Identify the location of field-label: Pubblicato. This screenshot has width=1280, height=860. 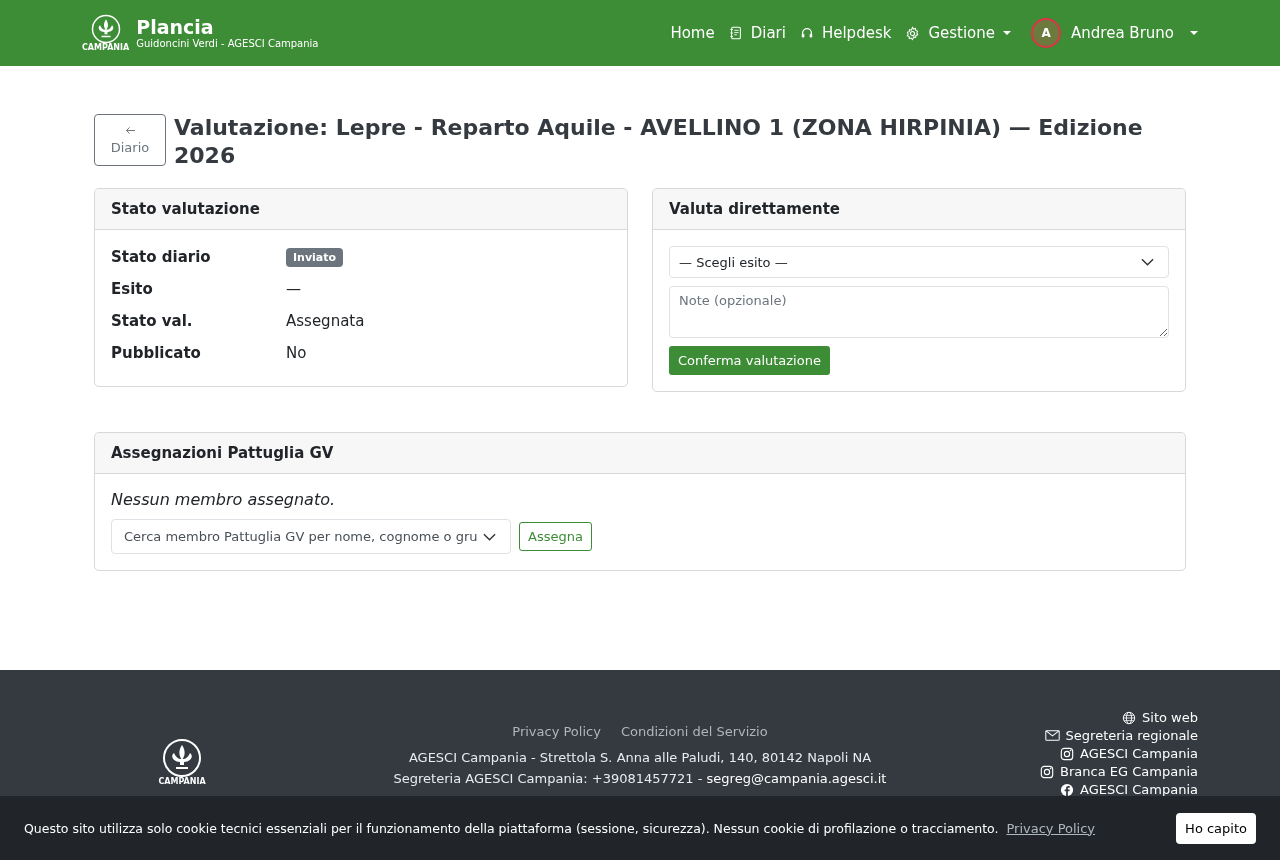
(156, 354).